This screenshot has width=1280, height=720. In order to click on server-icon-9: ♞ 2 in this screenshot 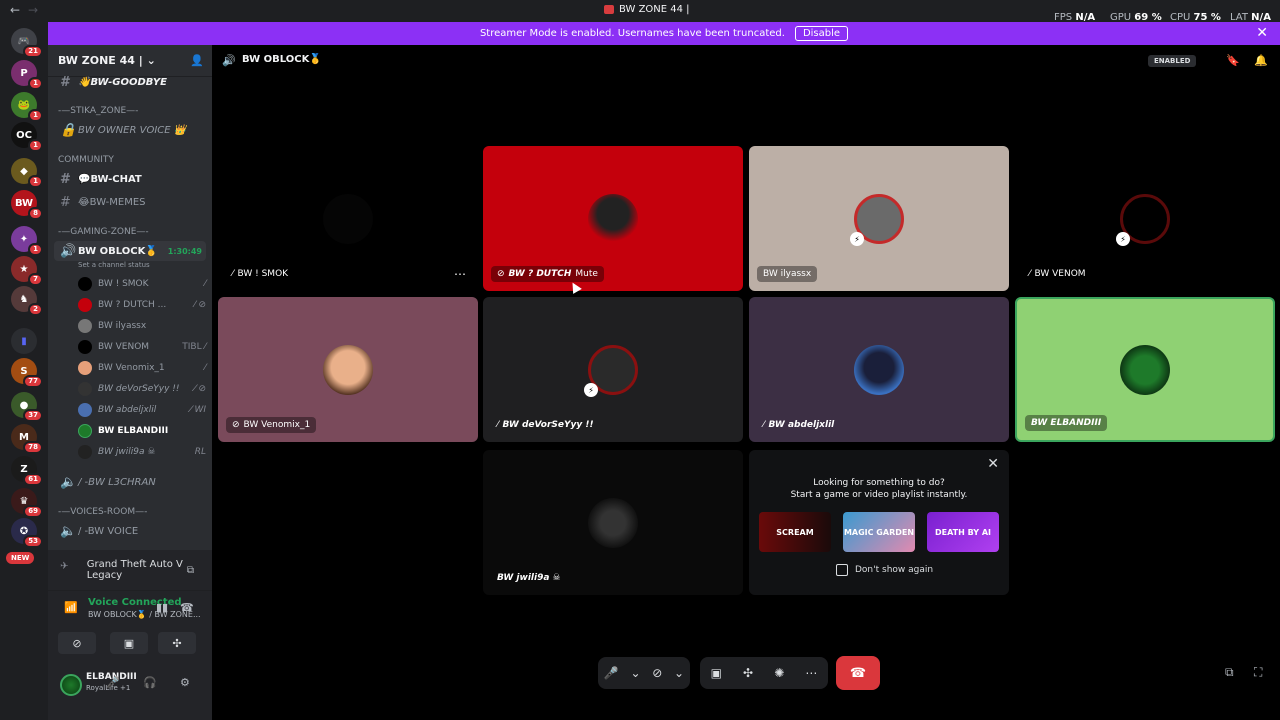, I will do `click(27, 301)`.